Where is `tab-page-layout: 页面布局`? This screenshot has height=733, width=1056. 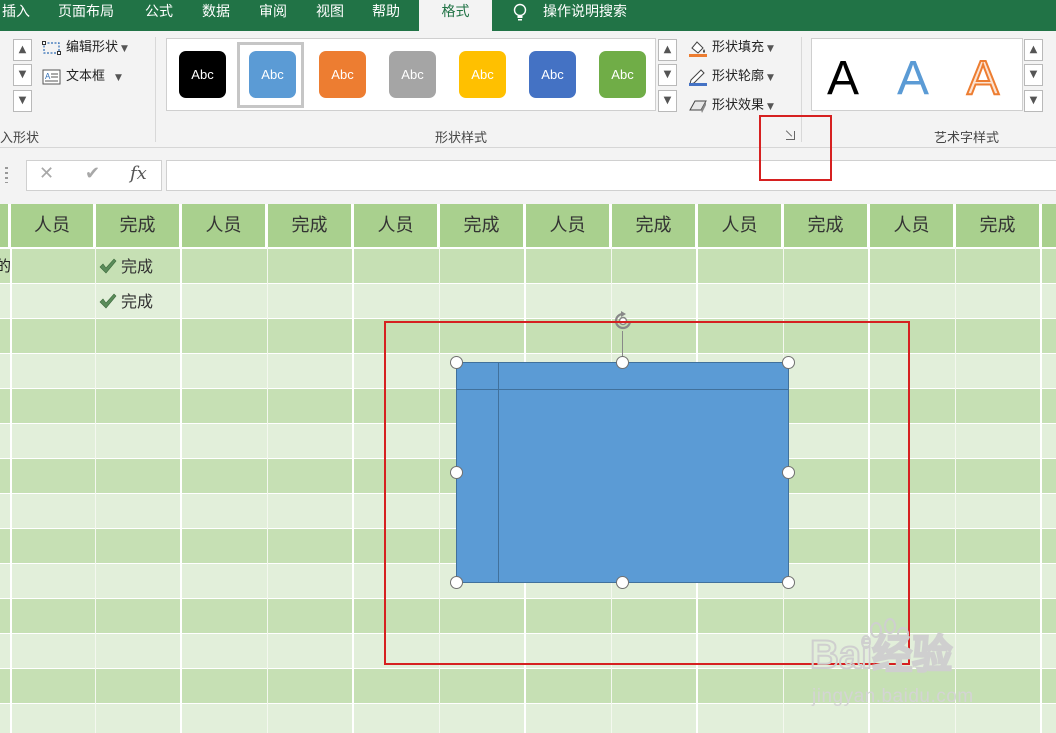
tab-page-layout: 页面布局 is located at coordinates (86, 15).